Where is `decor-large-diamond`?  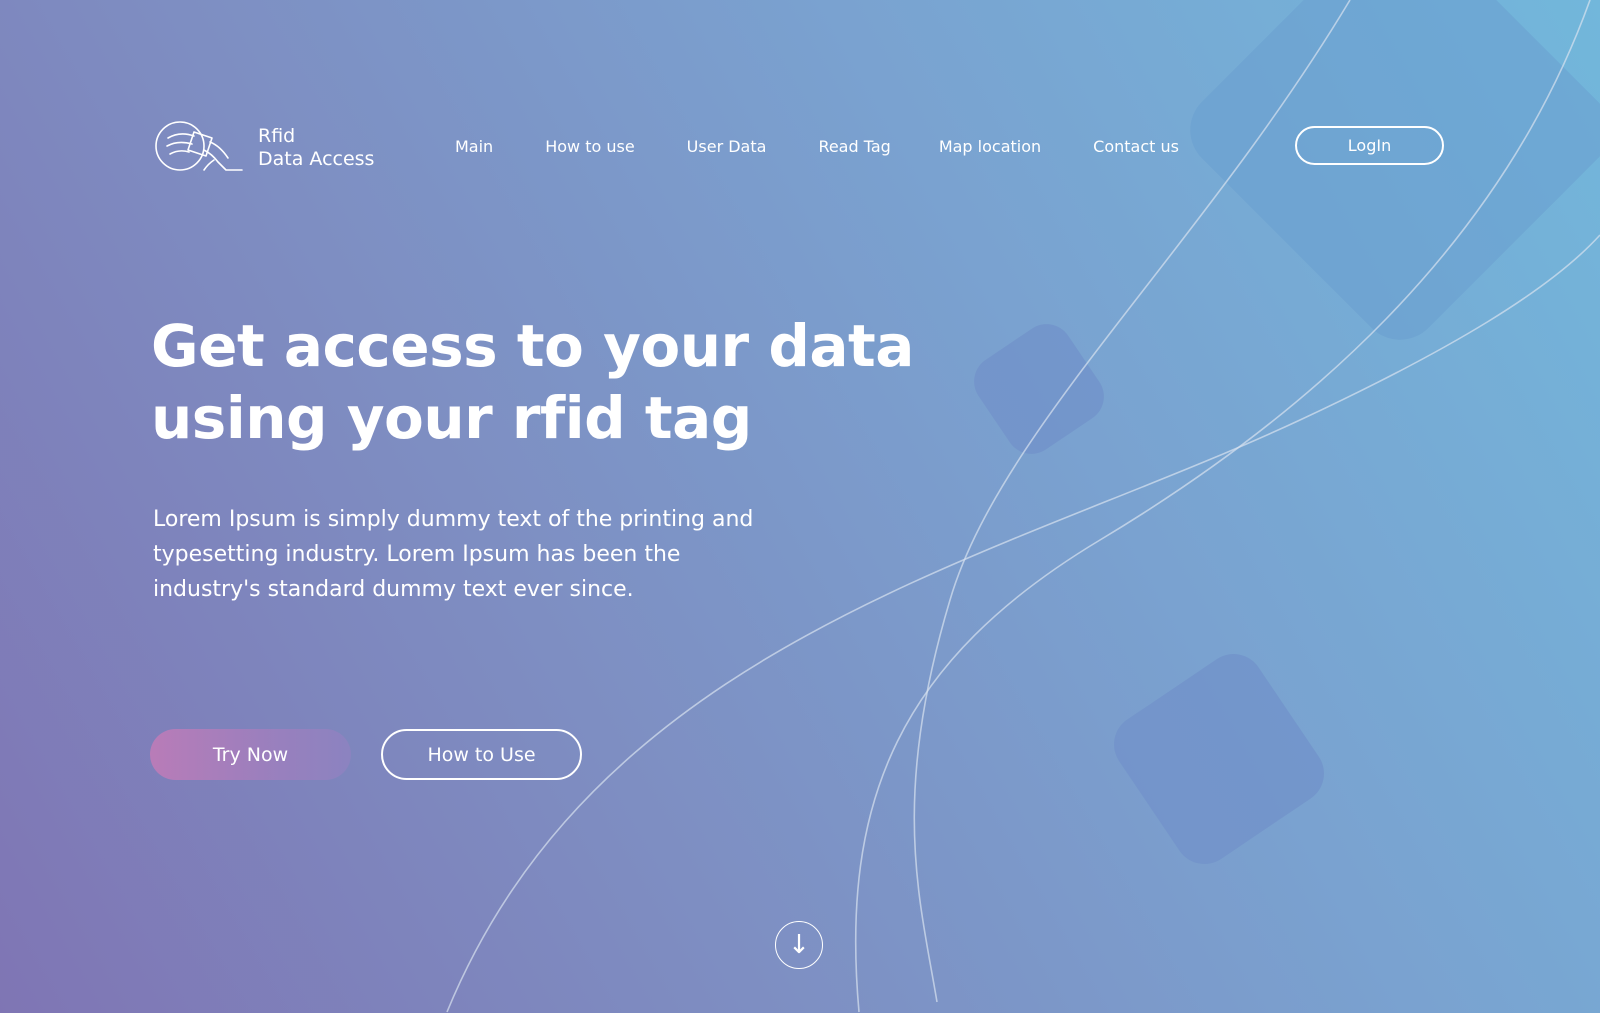 decor-large-diamond is located at coordinates (1395, 170).